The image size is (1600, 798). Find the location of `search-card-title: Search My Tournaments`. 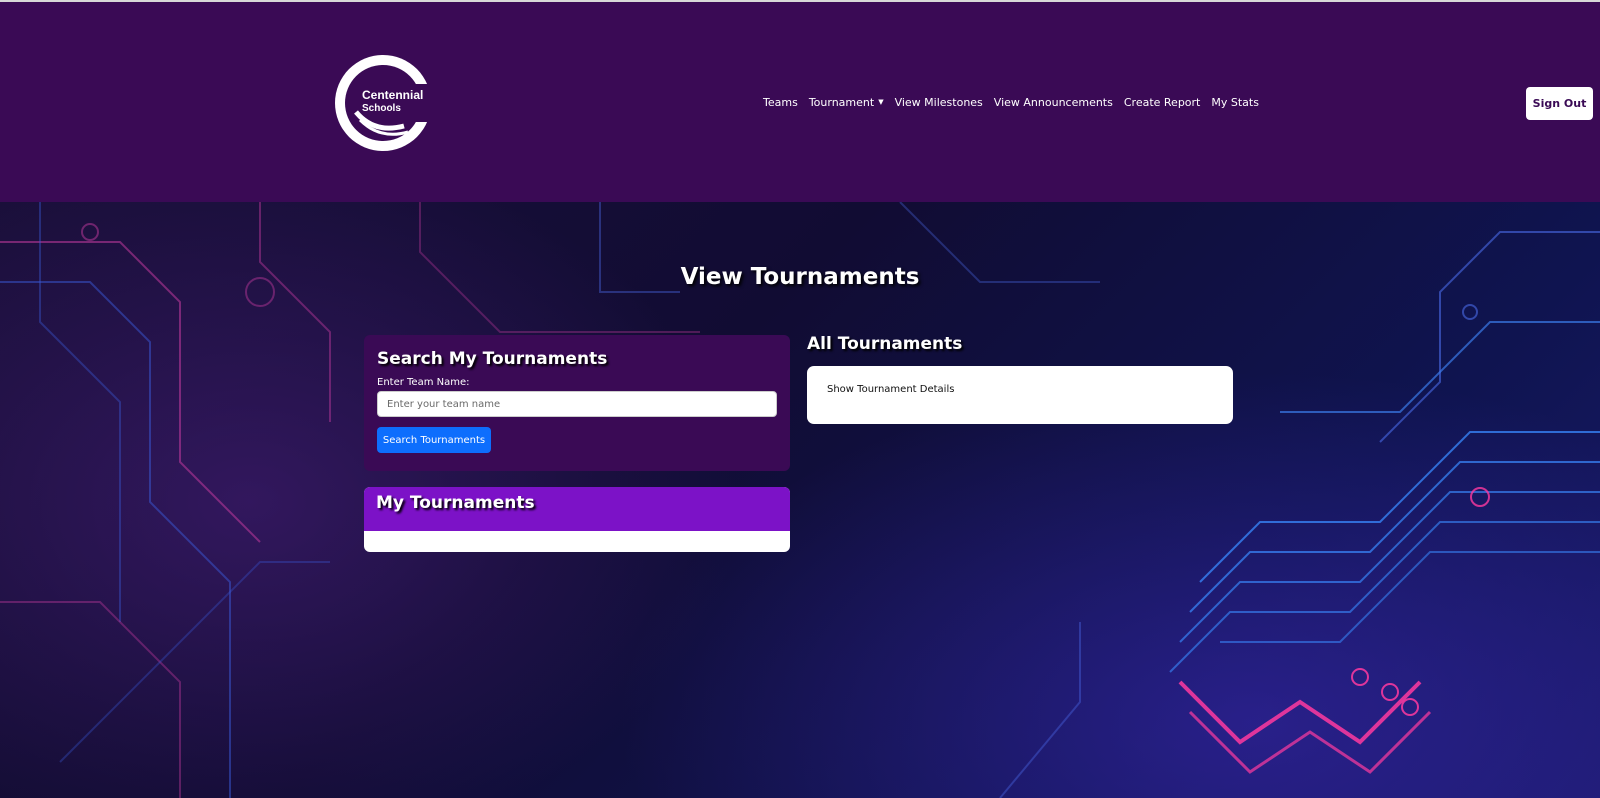

search-card-title: Search My Tournaments is located at coordinates (492, 359).